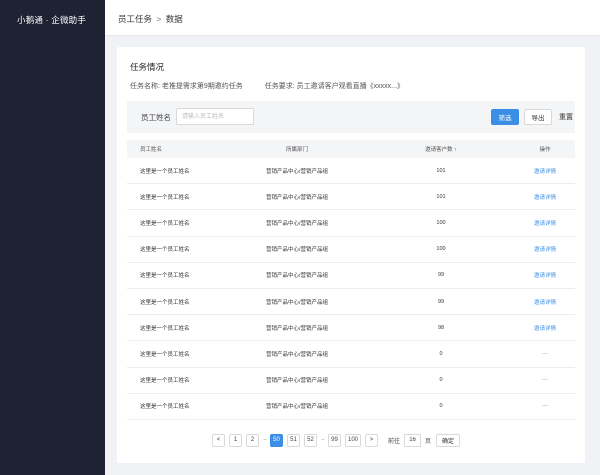 This screenshot has height=475, width=600. What do you see at coordinates (428, 441) in the screenshot?
I see `goto-unit: 页` at bounding box center [428, 441].